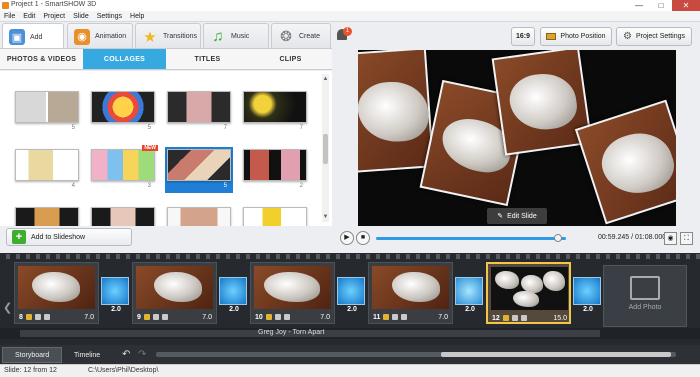 Image resolution: width=700 pixels, height=377 pixels. I want to click on tab-timeline: Timeline, so click(87, 355).